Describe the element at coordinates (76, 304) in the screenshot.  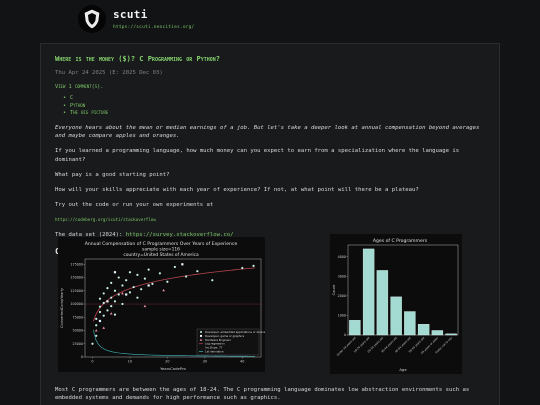
I see `scatter-ytick-label: 100000` at that location.